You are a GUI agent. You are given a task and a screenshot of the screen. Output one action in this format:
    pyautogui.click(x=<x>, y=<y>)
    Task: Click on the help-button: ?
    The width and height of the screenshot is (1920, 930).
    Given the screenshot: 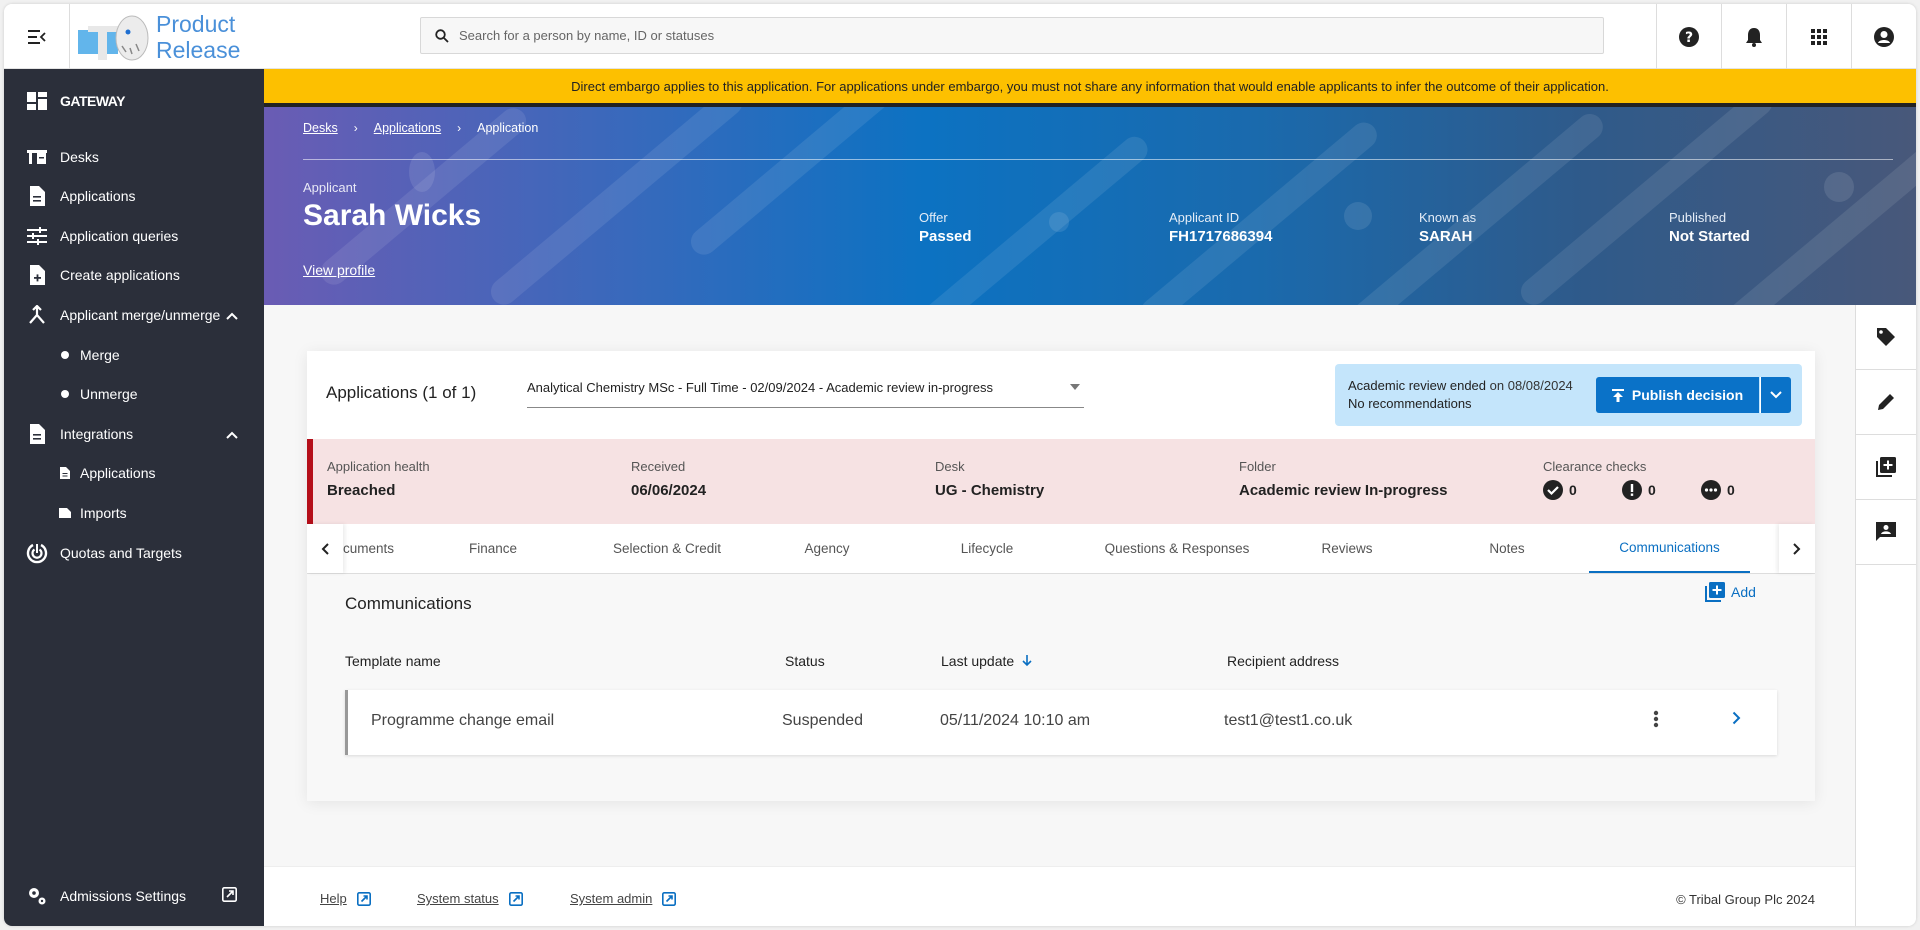 What is the action you would take?
    pyautogui.click(x=1688, y=36)
    